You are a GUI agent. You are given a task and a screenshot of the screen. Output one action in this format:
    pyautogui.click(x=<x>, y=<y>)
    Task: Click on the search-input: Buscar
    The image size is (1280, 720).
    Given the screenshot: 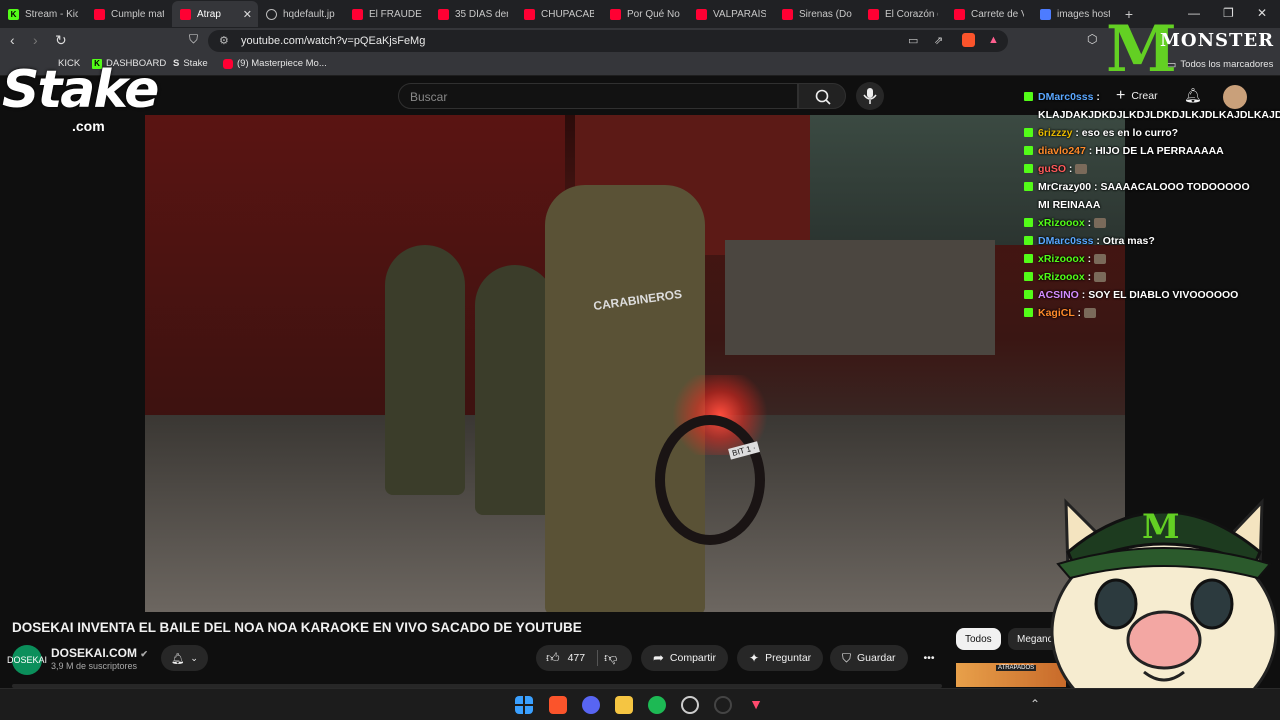 What is the action you would take?
    pyautogui.click(x=598, y=96)
    